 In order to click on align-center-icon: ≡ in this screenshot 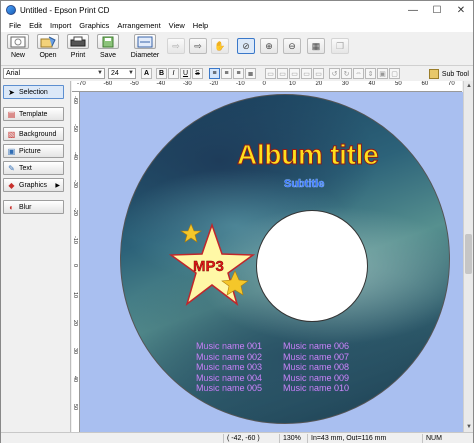, I will do `click(226, 73)`.